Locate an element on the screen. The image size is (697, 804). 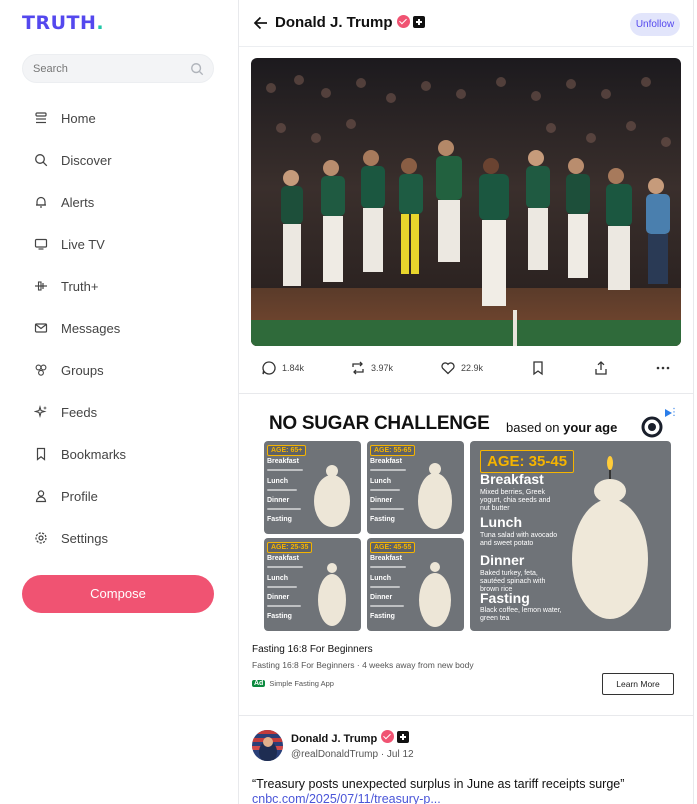
ad-advertiser: Ad Simple Fasting App is located at coordinates (293, 683).